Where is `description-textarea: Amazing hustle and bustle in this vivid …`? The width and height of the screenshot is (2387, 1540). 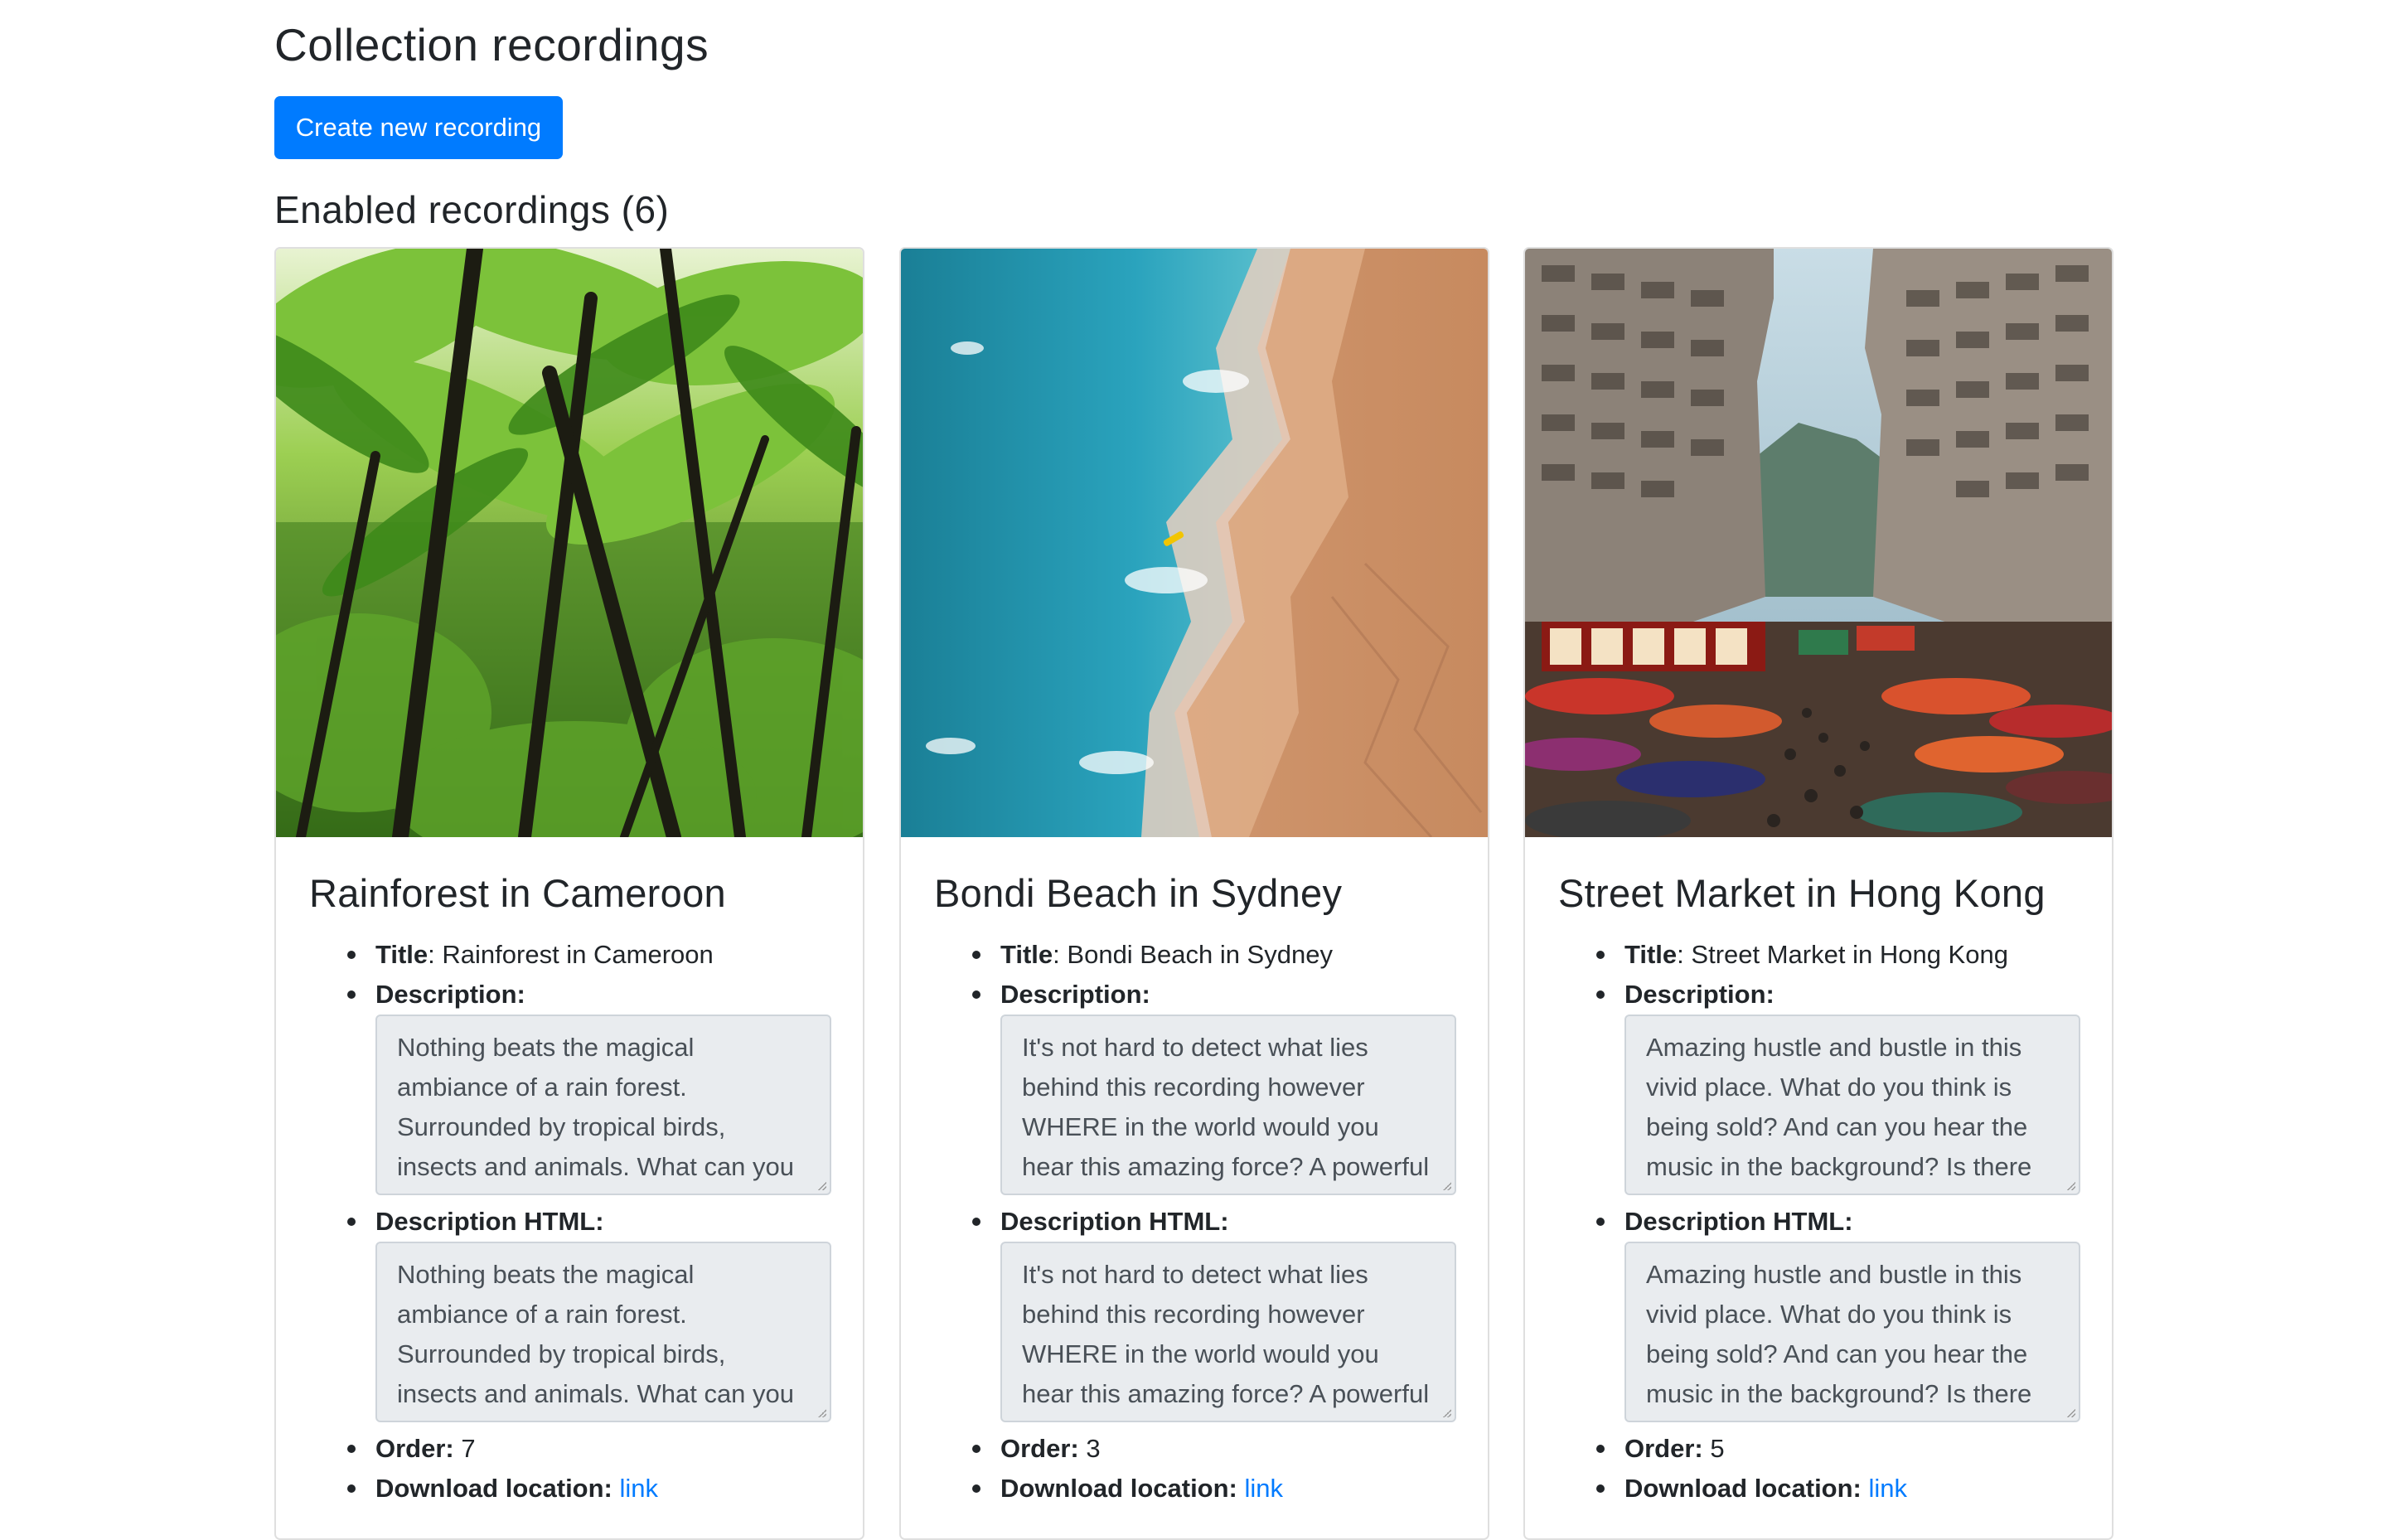
description-textarea: Amazing hustle and bustle in this vivid … is located at coordinates (1852, 1105).